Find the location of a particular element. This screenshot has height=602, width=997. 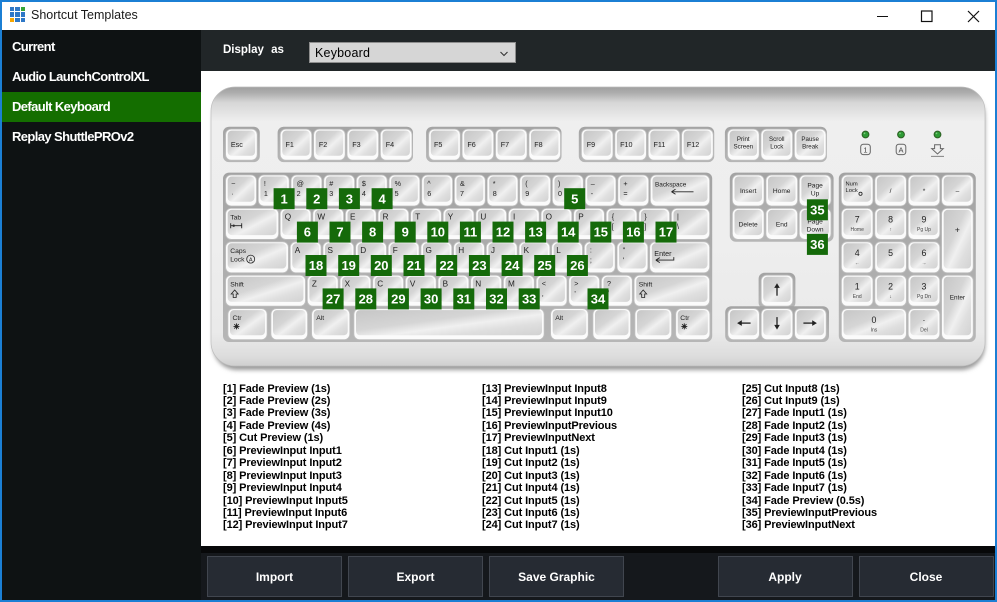

svg-text: F9 is located at coordinates (591, 144).